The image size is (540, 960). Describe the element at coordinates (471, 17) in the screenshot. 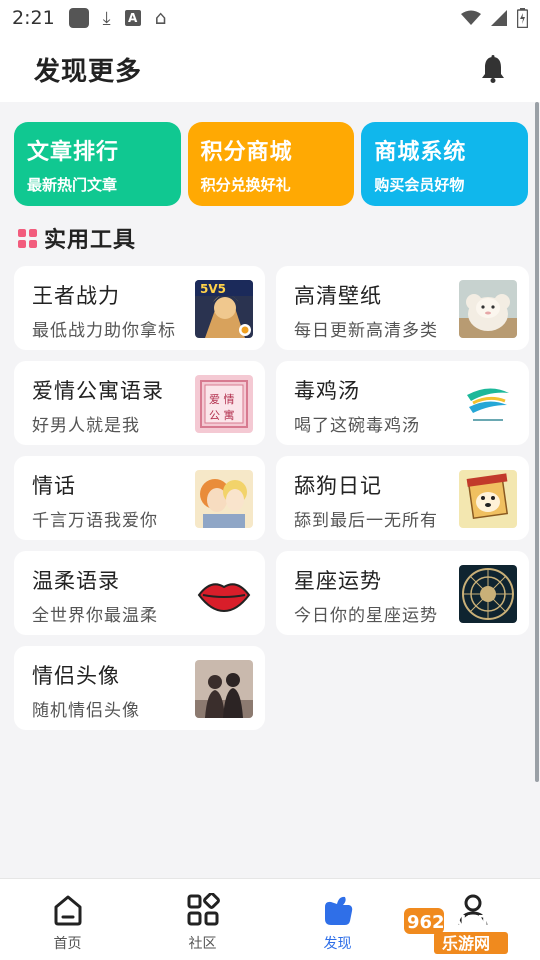

I see `wifi-icon` at that location.